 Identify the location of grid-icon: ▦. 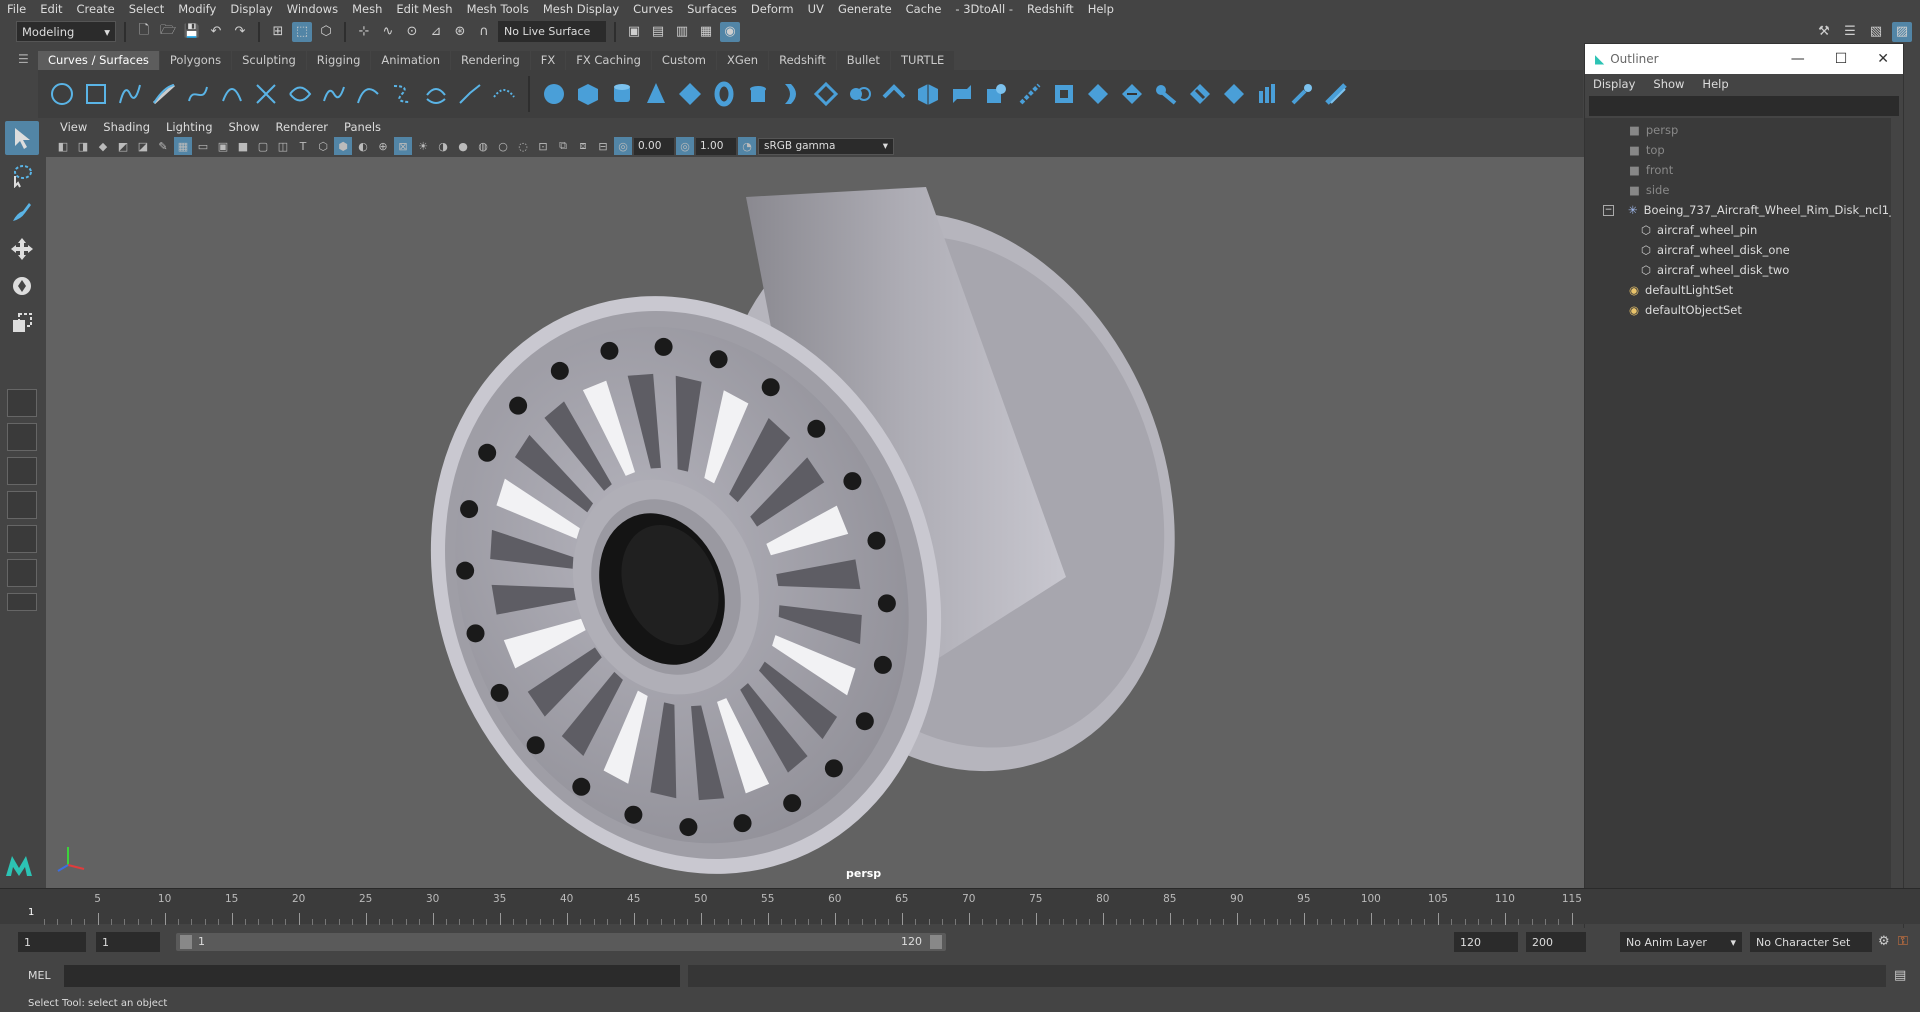
(183, 146).